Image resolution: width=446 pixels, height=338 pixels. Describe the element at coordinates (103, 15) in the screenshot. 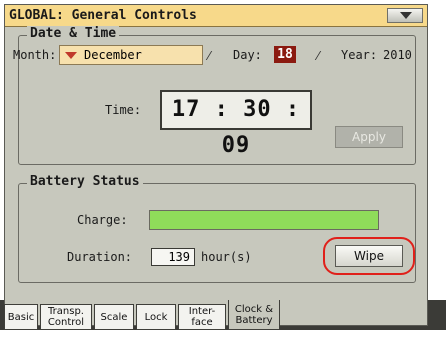

I see `window-title: GLOBAL: General Controls` at that location.